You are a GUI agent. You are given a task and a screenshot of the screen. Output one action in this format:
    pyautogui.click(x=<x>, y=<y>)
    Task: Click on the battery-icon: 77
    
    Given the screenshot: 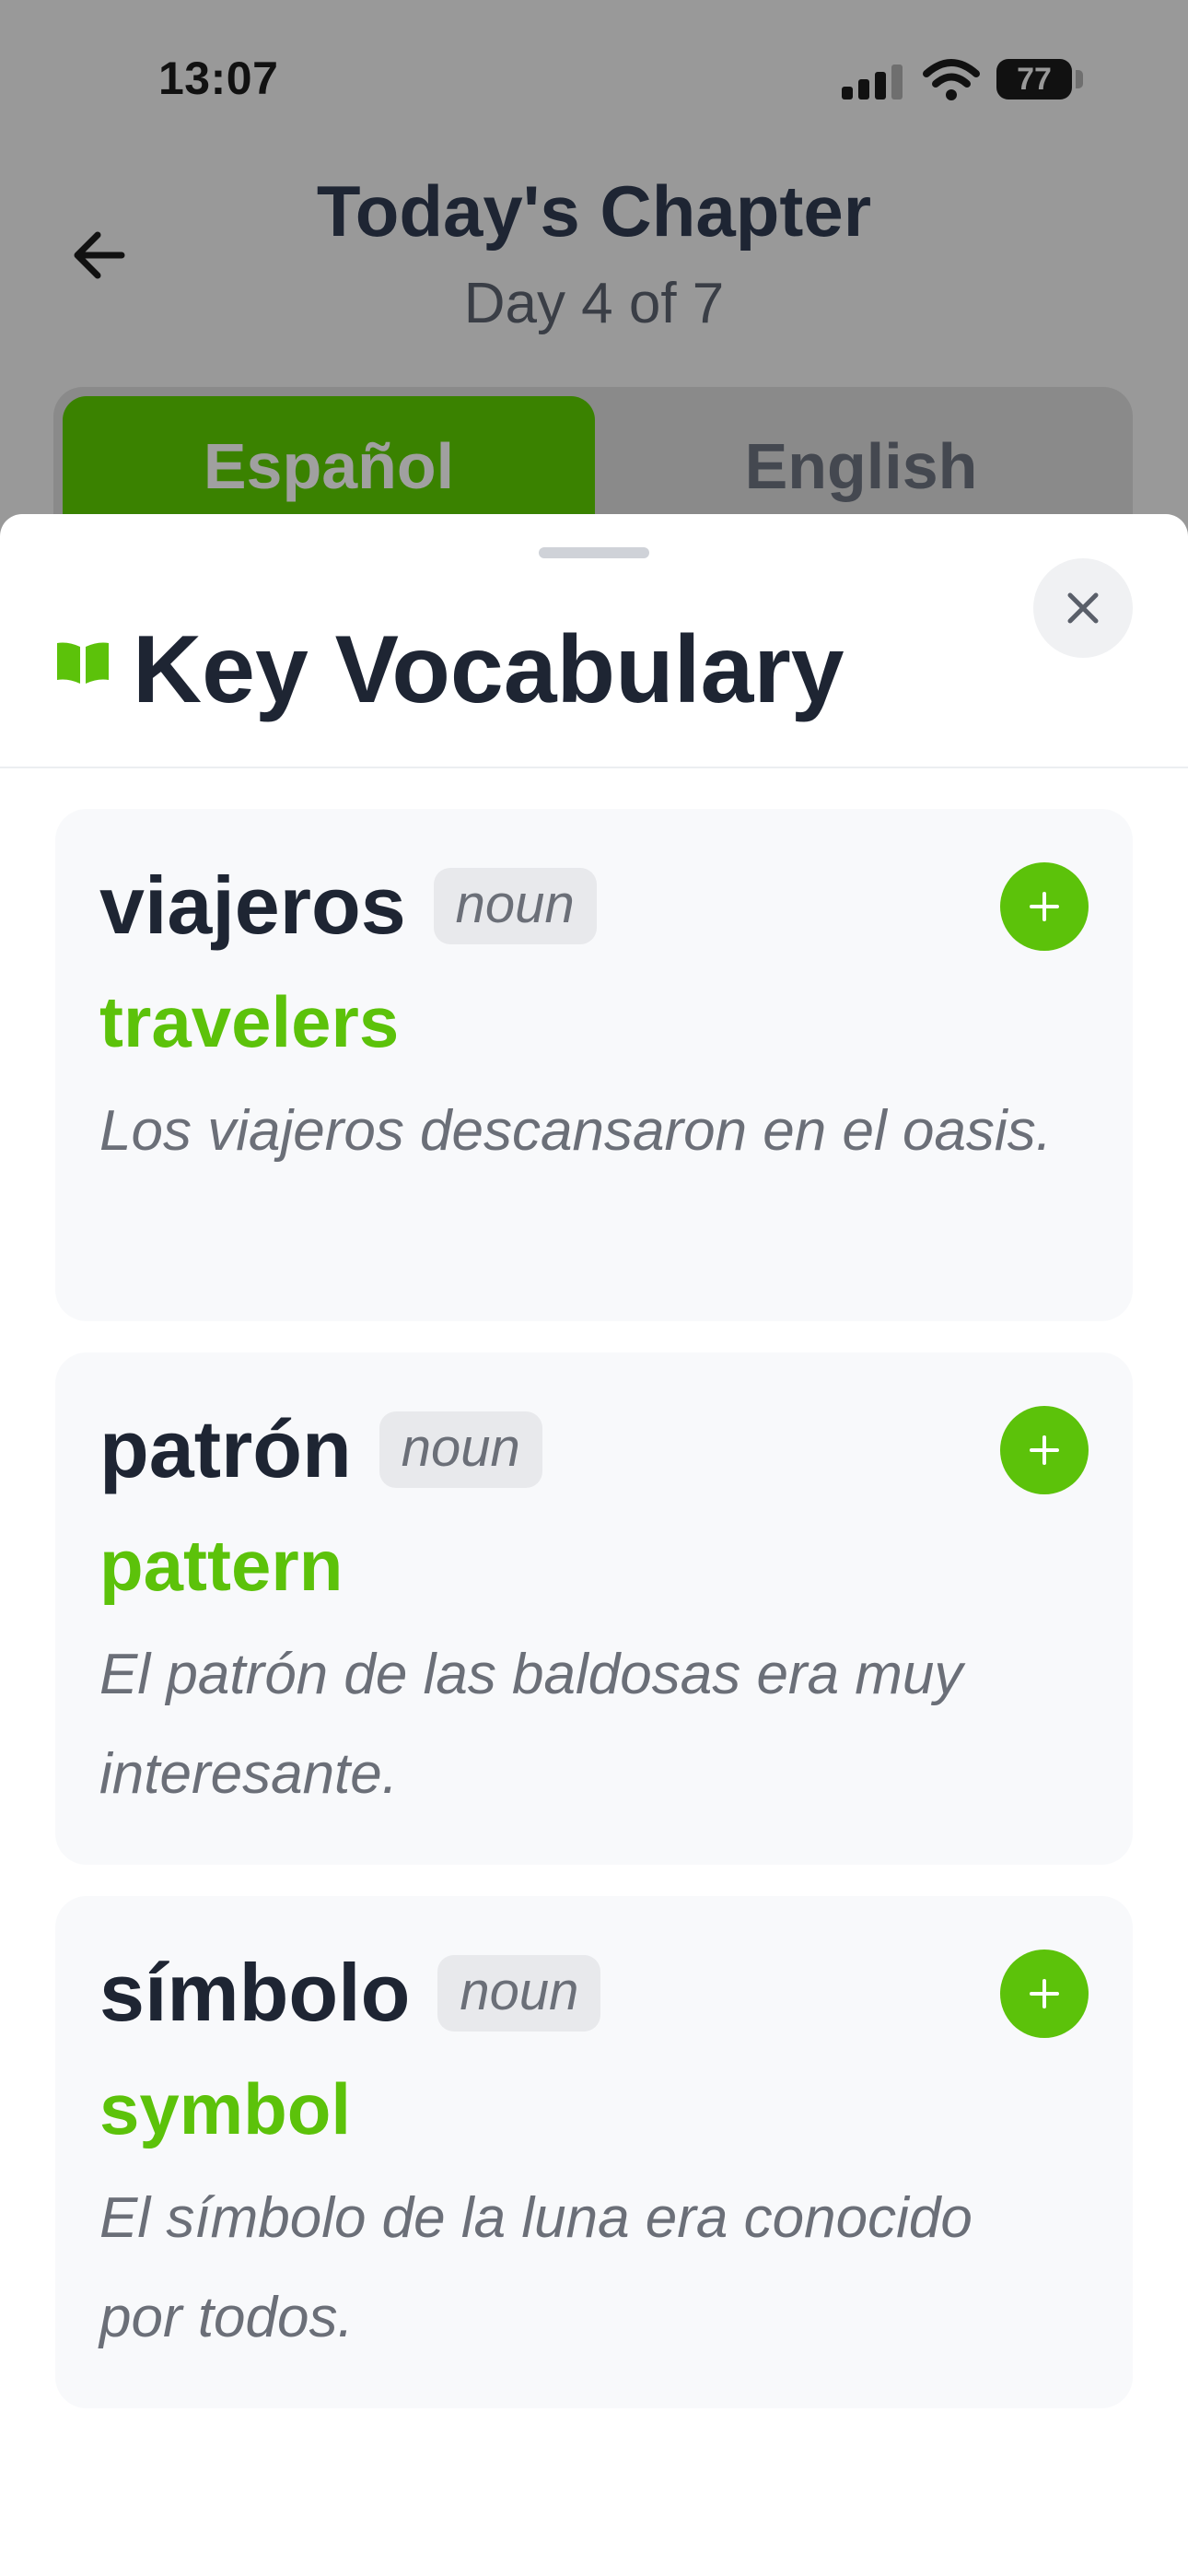 What is the action you would take?
    pyautogui.click(x=1034, y=79)
    